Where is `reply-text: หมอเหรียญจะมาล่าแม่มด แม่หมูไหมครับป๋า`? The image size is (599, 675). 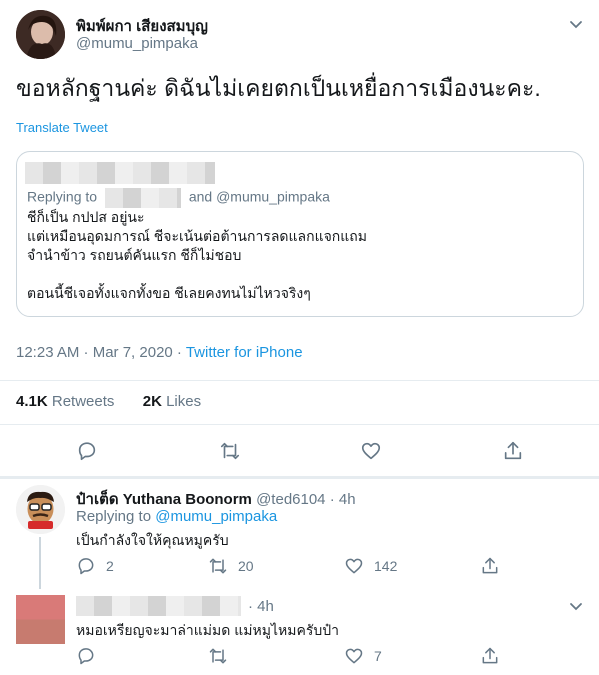
reply-text: หมอเหรียญจะมาล่าแม่มด แม่หมูไหมครับป๋า is located at coordinates (207, 630).